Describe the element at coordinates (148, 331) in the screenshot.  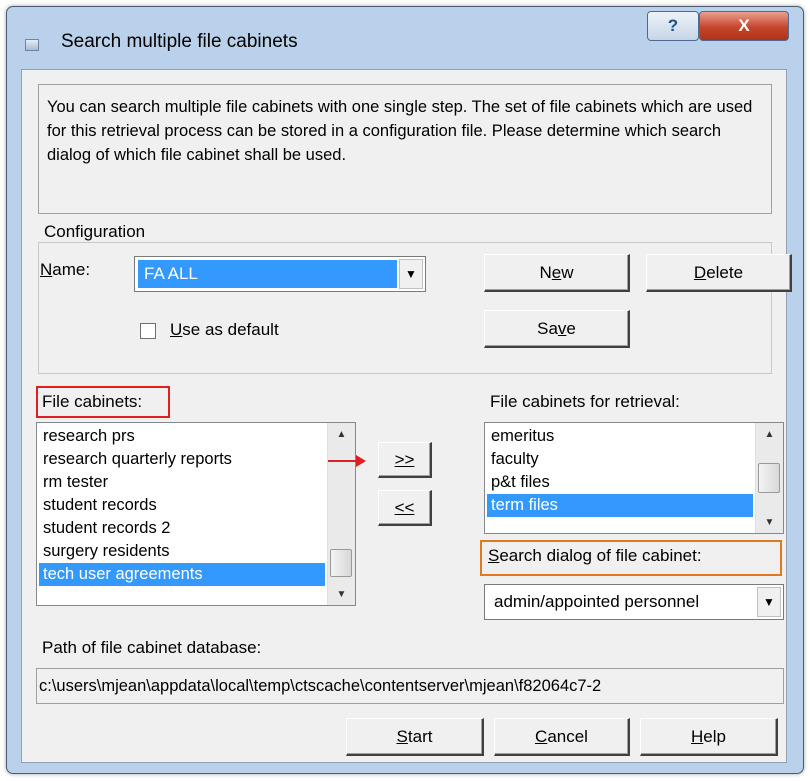
I see `use-as-default-checkbox` at that location.